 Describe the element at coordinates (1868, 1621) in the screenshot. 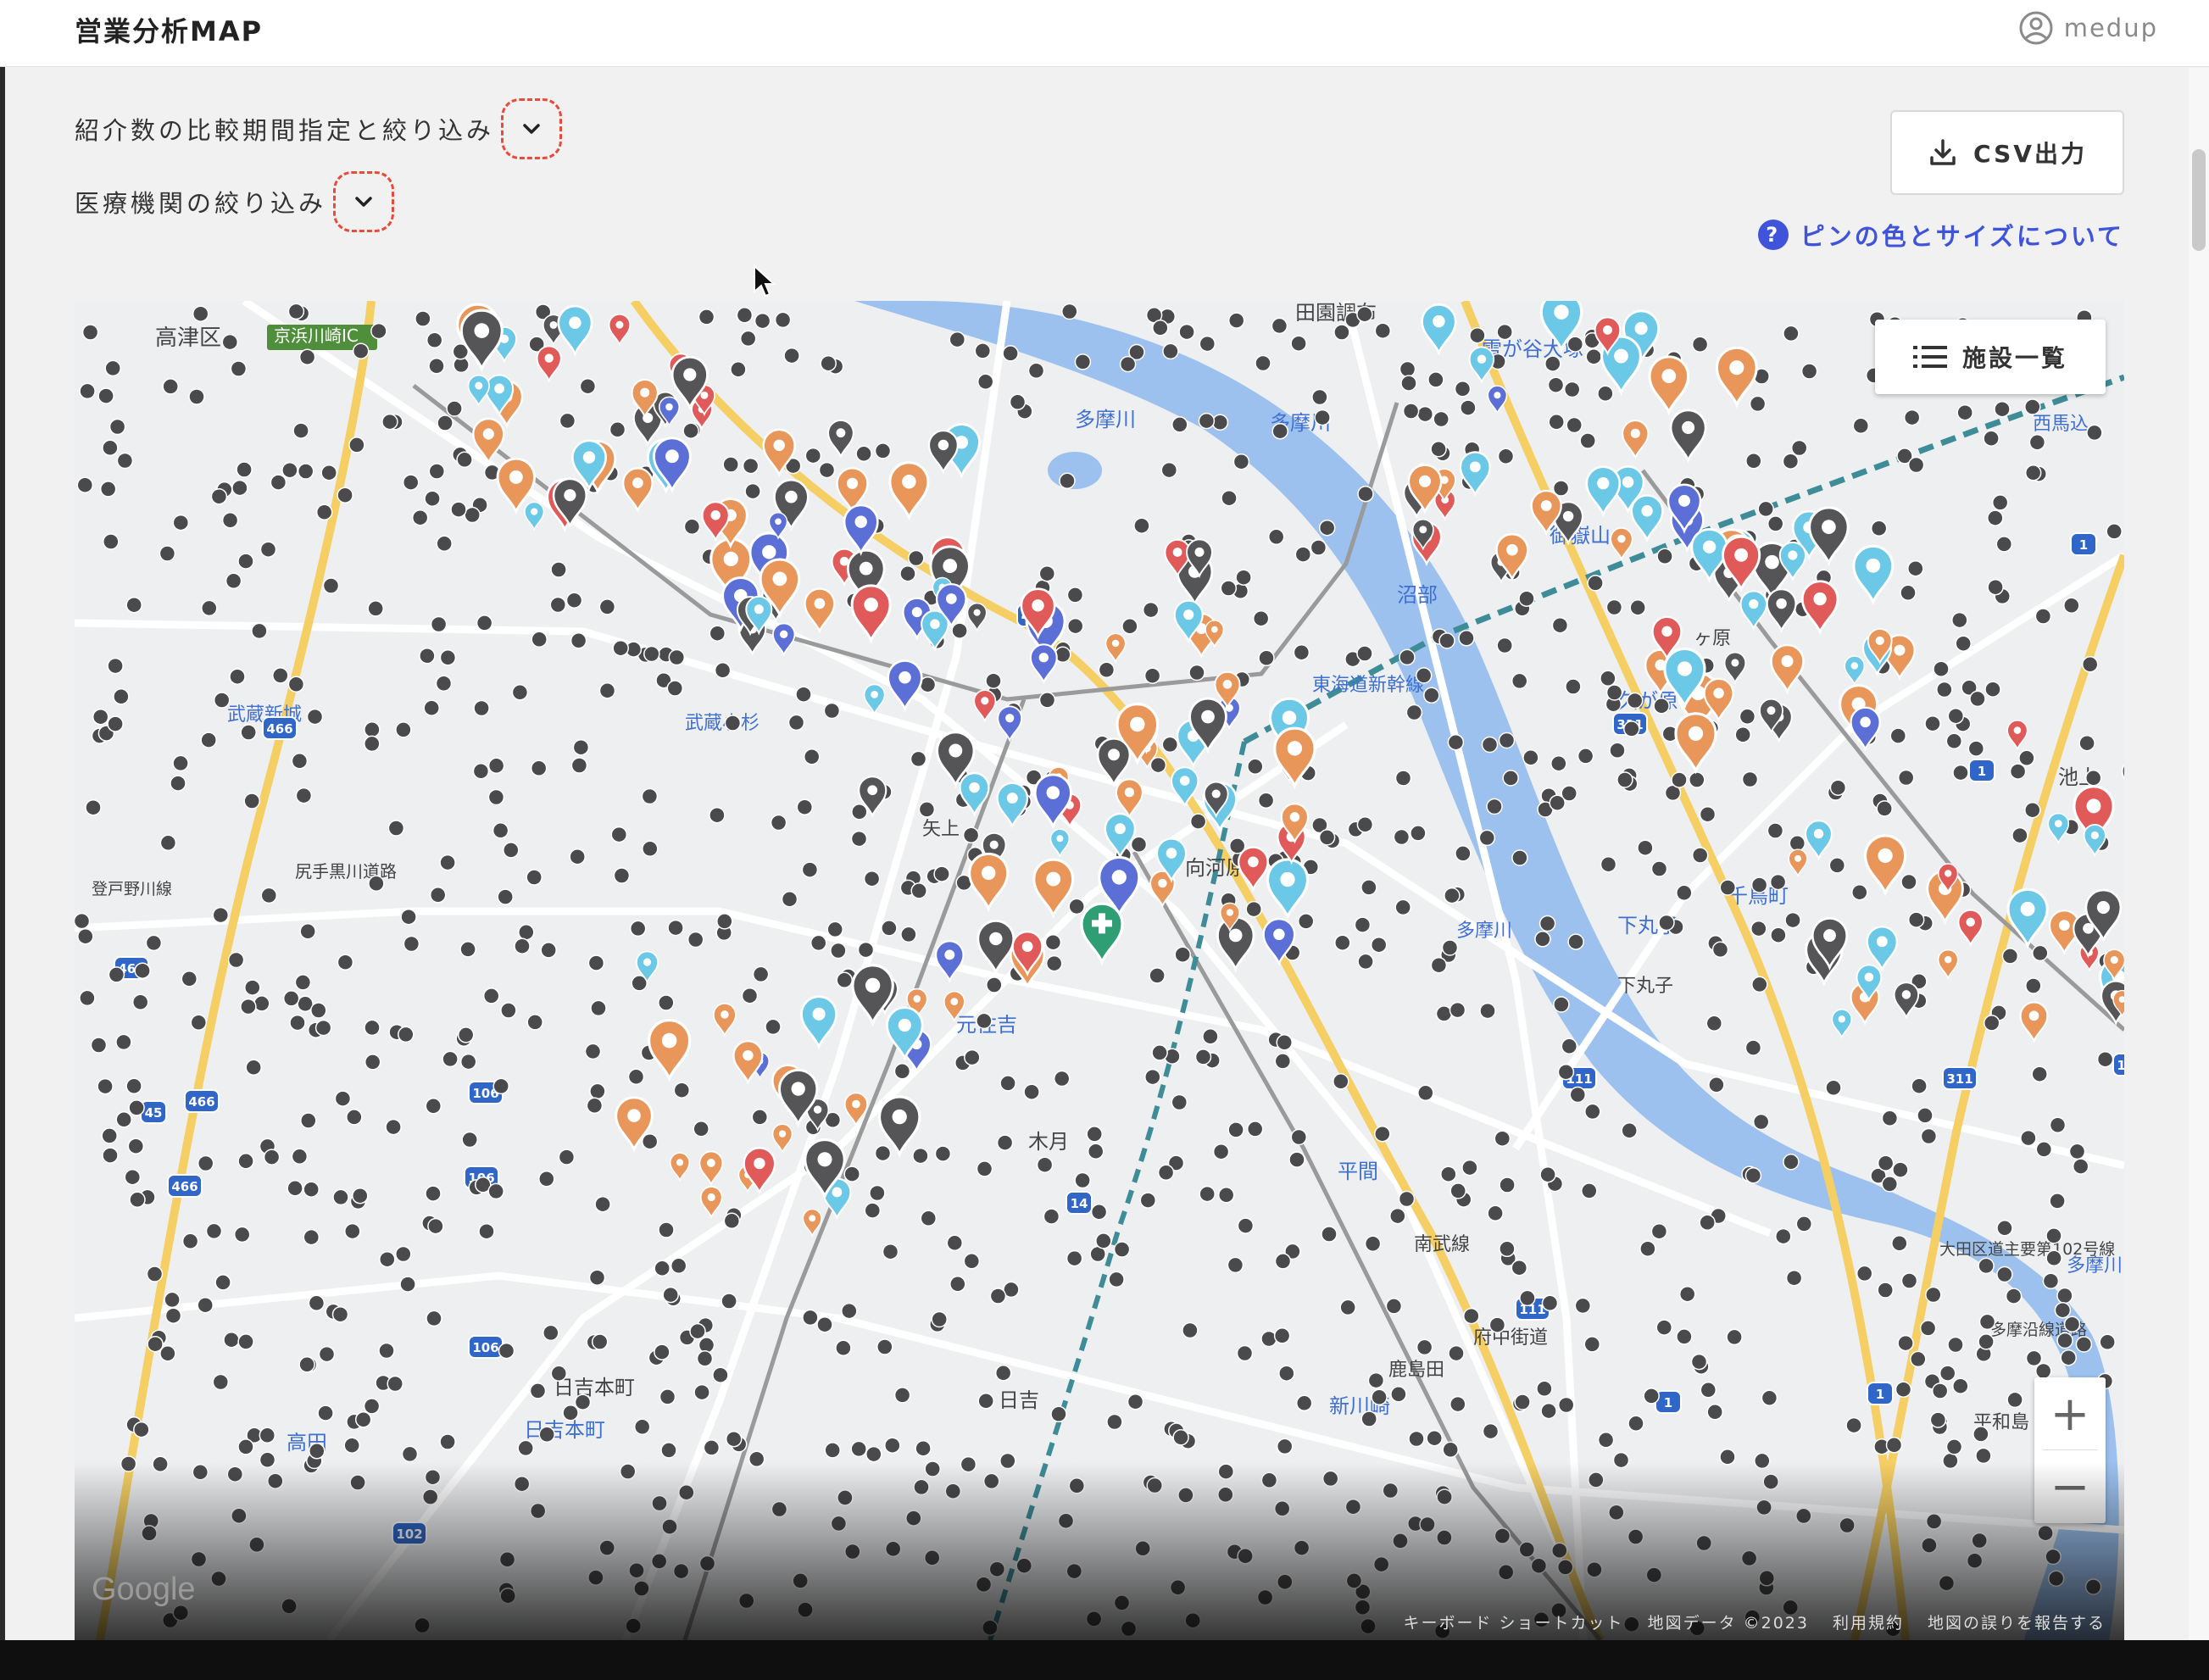

I see `terms-link: 利用規約` at that location.